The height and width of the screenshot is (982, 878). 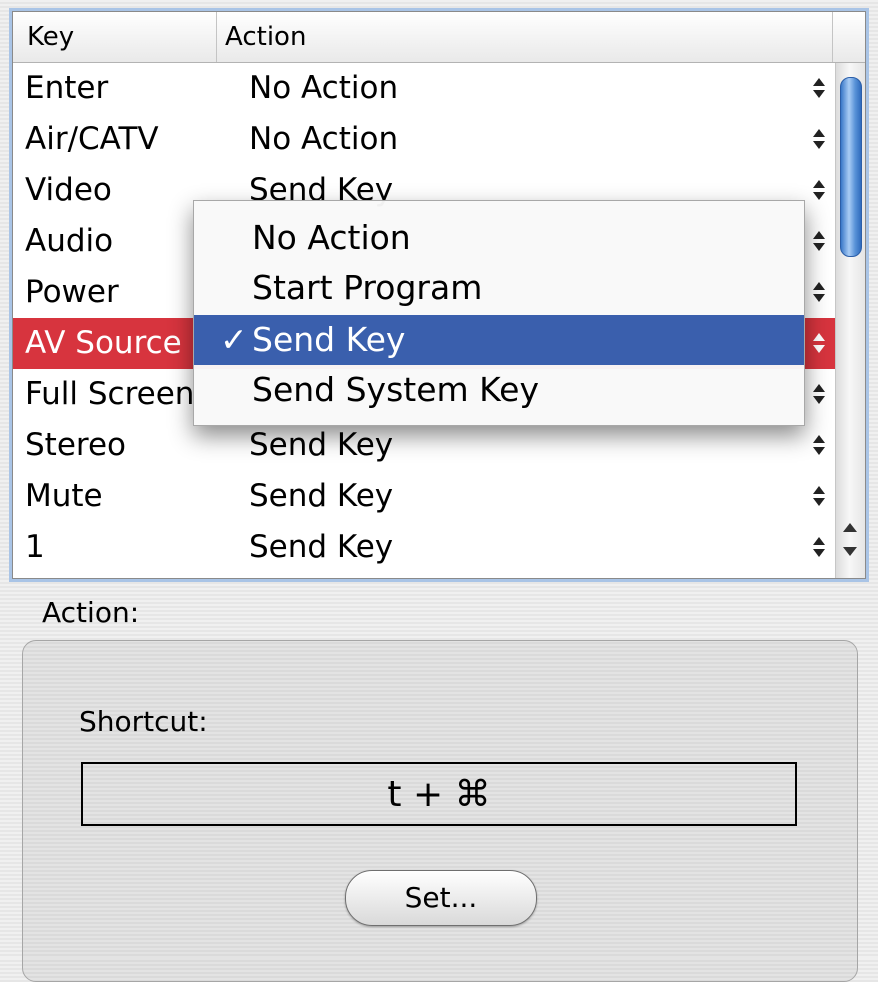 What do you see at coordinates (499, 238) in the screenshot?
I see `menu-item-no-action: No Action` at bounding box center [499, 238].